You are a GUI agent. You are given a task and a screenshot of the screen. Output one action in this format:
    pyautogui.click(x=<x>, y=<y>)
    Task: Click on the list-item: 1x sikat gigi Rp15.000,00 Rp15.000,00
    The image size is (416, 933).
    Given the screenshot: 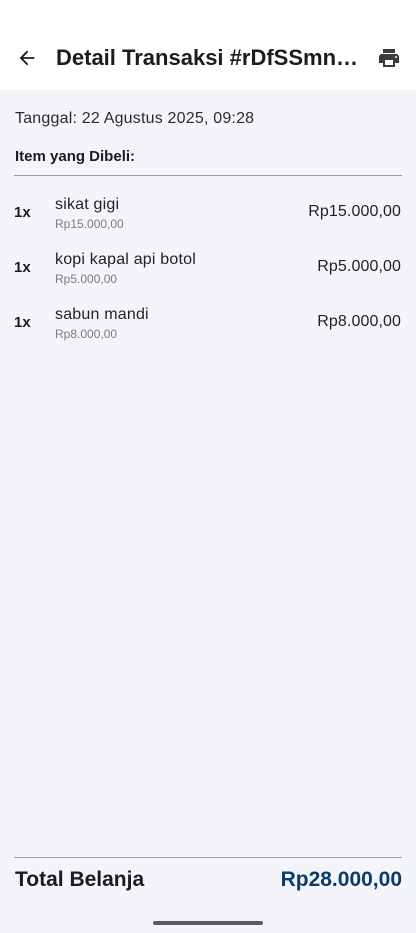 What is the action you would take?
    pyautogui.click(x=208, y=221)
    